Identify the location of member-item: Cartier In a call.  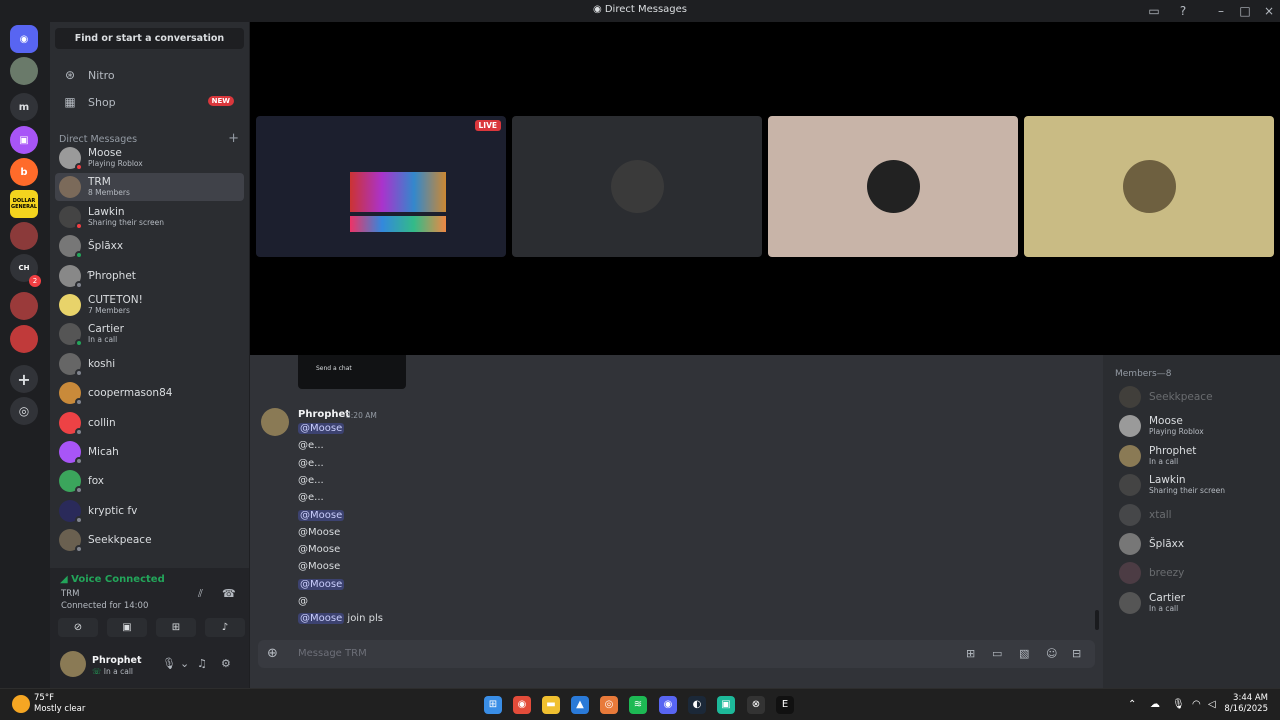
(1199, 603).